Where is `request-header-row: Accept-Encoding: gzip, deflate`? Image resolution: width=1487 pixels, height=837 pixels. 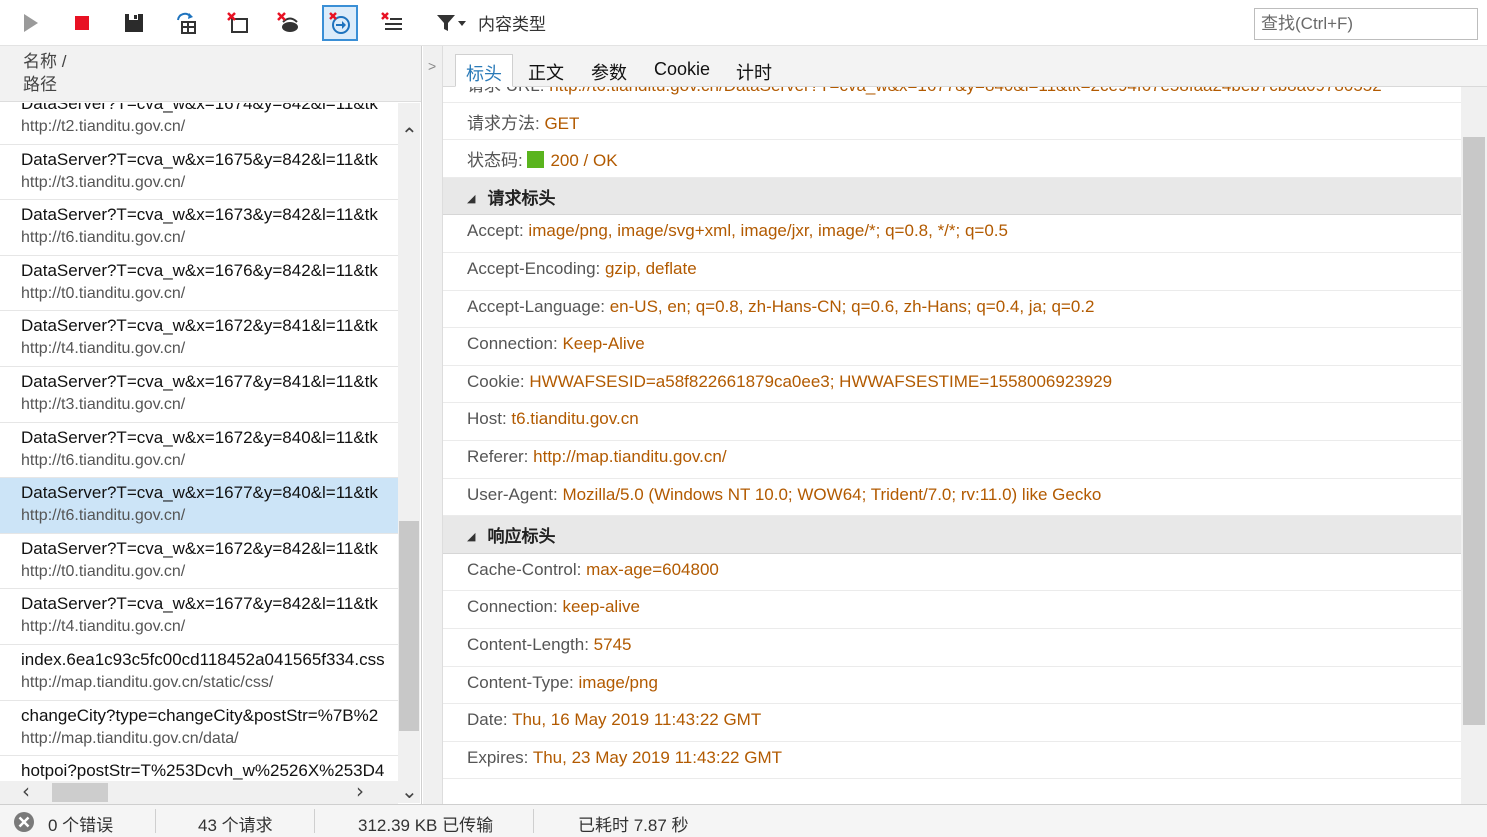 request-header-row: Accept-Encoding: gzip, deflate is located at coordinates (952, 272).